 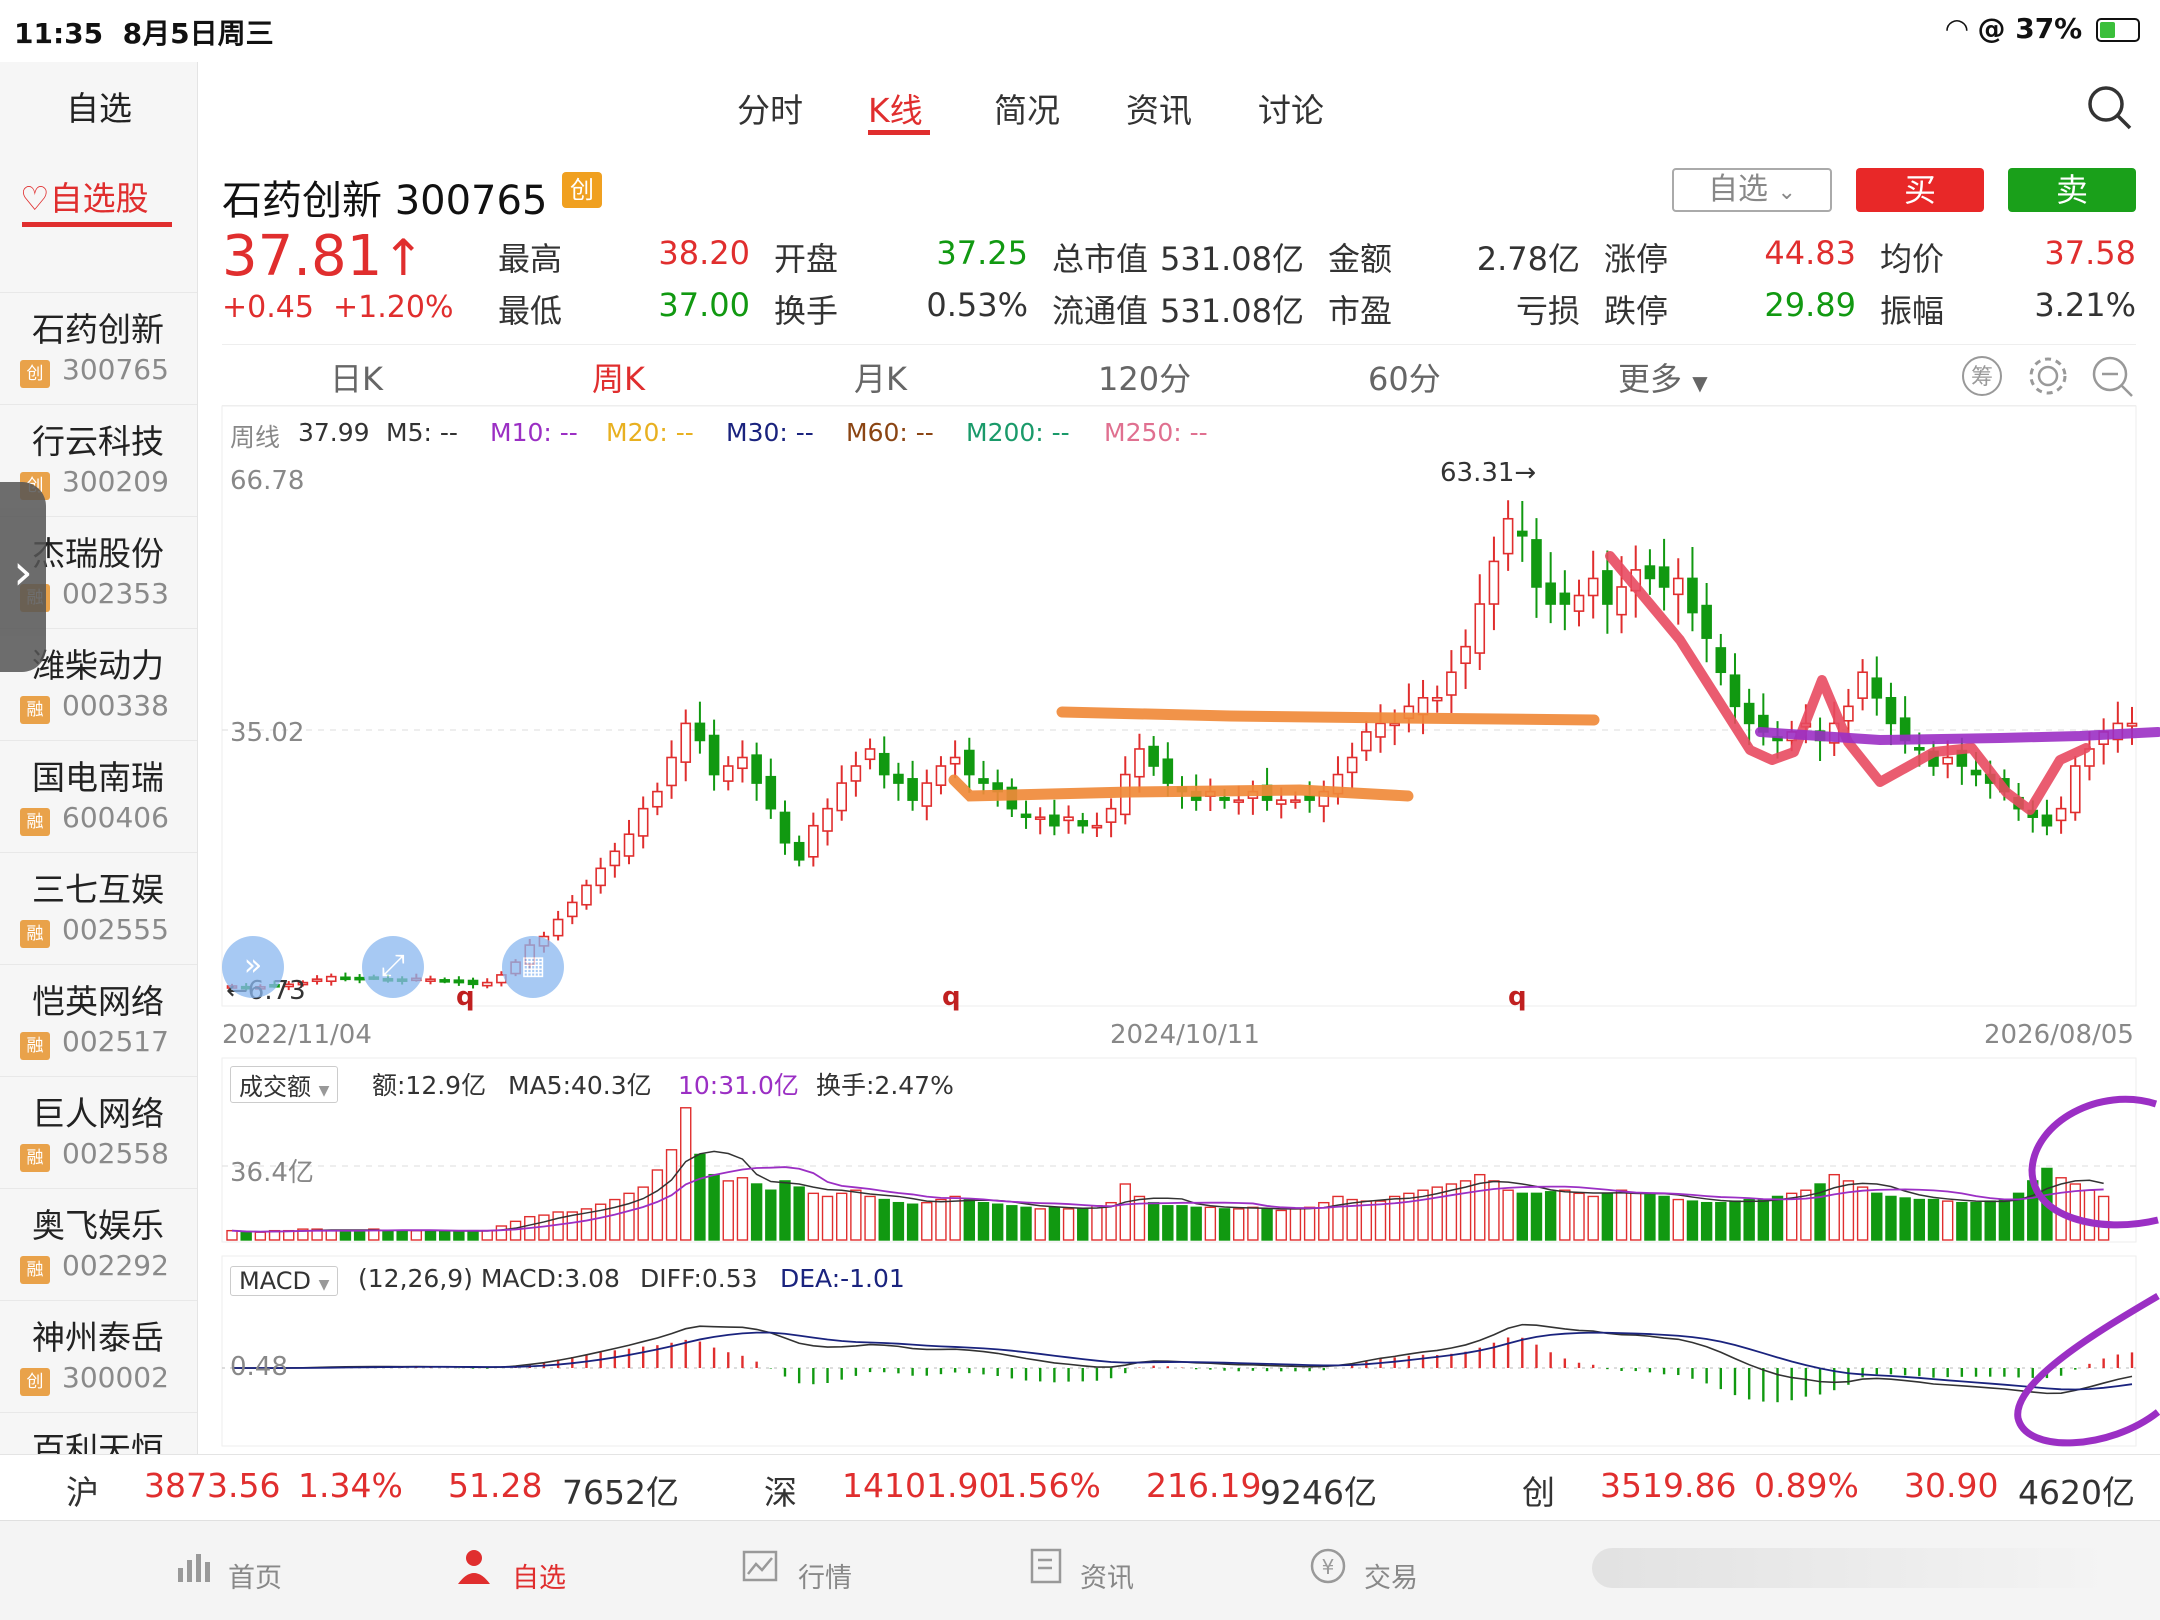 I want to click on index-amount: 9246亿, so click(x=1318, y=1492).